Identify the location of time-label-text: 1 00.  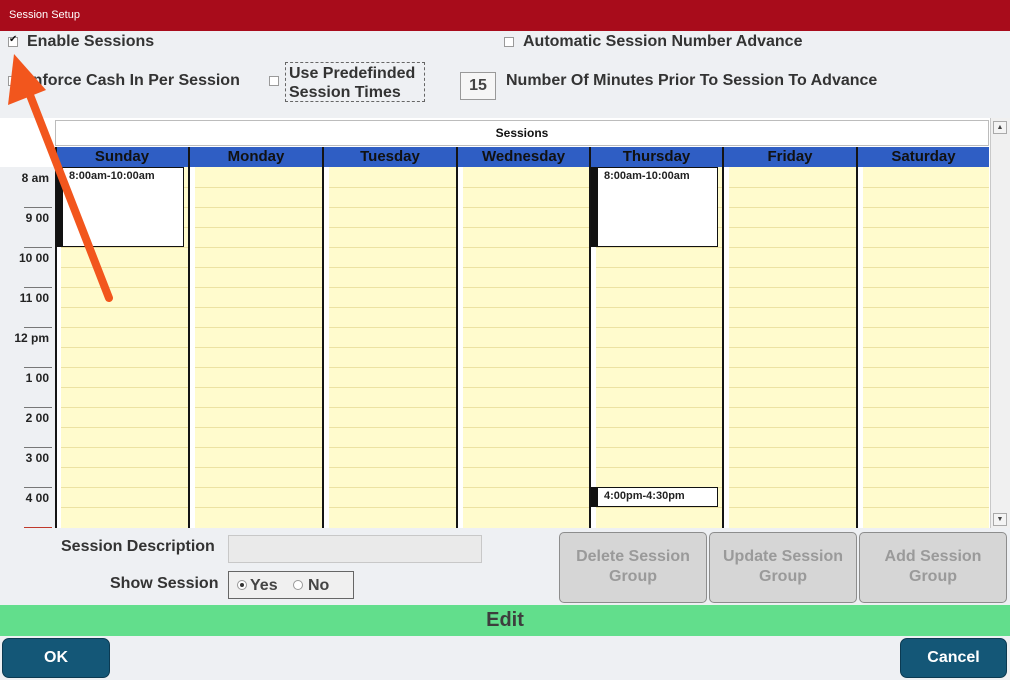
(37, 378).